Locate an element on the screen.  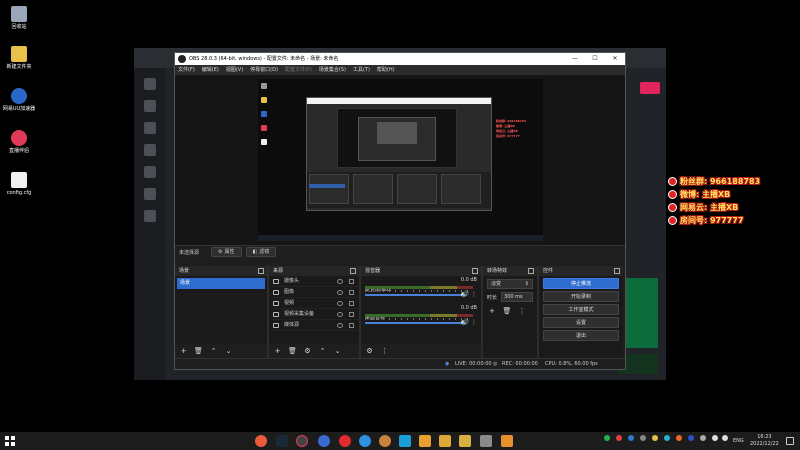
steam-icon is located at coordinates (282, 441).